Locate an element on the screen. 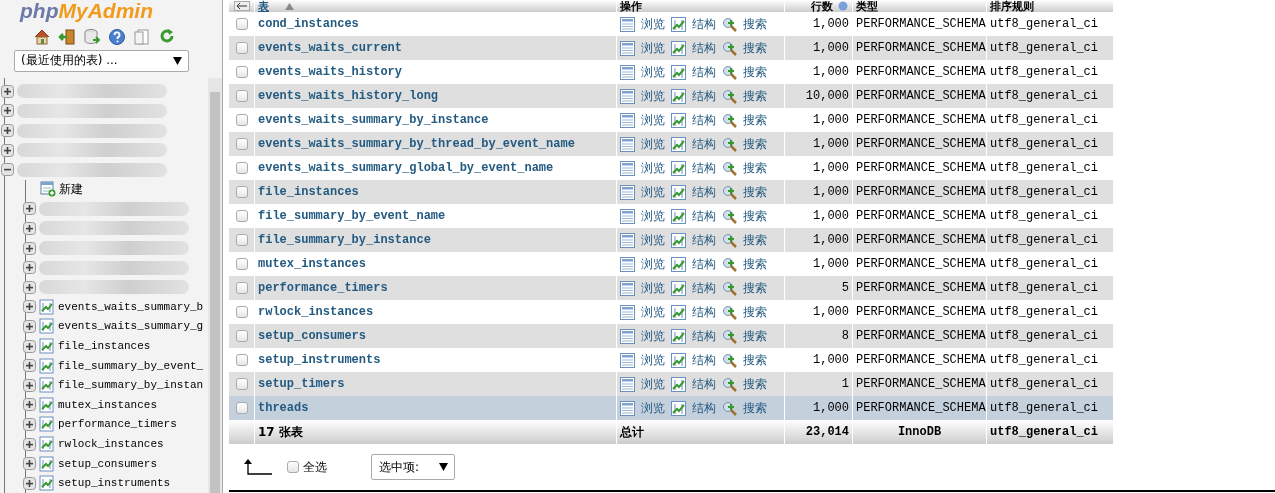  new-table-link: 新建 is located at coordinates (71, 189).